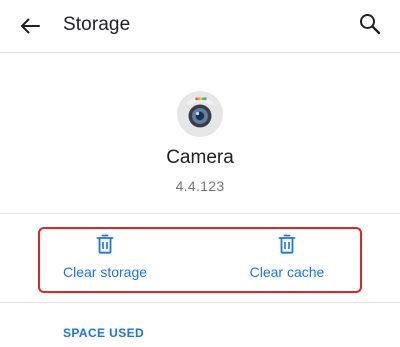 The image size is (400, 347). Describe the element at coordinates (200, 26) in the screenshot. I see `app-bar: Storage` at that location.